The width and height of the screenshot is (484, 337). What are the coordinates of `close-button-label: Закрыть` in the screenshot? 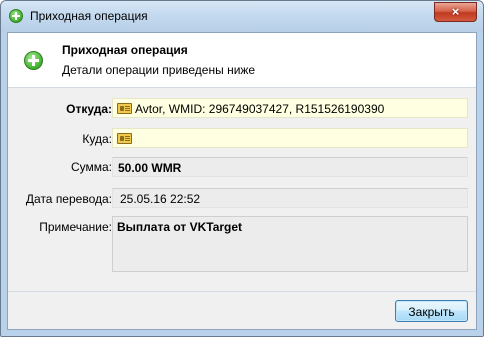 It's located at (431, 312).